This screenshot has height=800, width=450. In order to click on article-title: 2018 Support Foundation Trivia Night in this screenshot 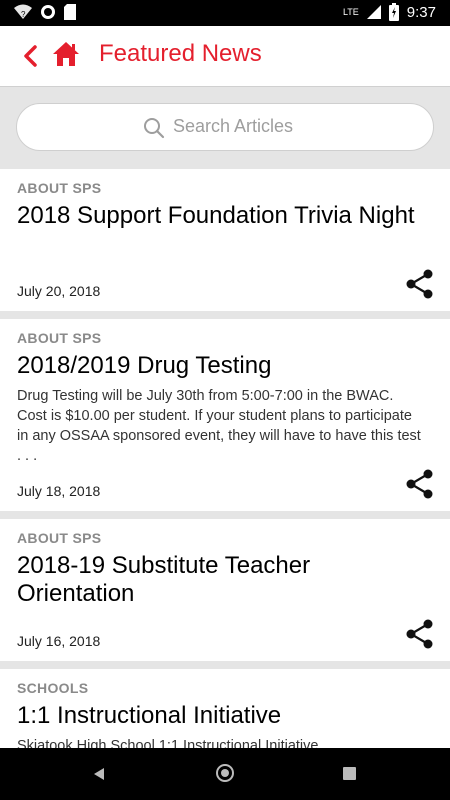, I will do `click(216, 215)`.